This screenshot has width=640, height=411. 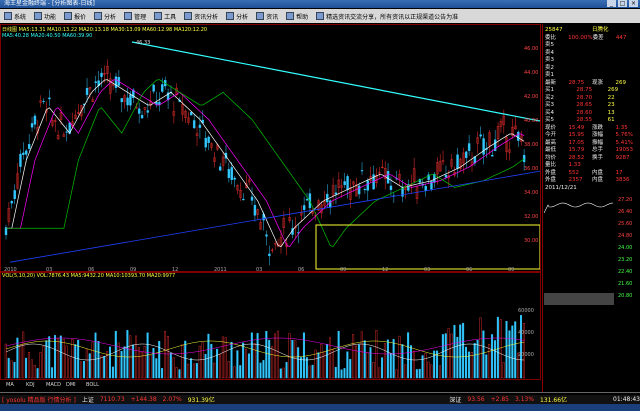 What do you see at coordinates (92, 385) in the screenshot?
I see `indicator-tab: BOLL` at bounding box center [92, 385].